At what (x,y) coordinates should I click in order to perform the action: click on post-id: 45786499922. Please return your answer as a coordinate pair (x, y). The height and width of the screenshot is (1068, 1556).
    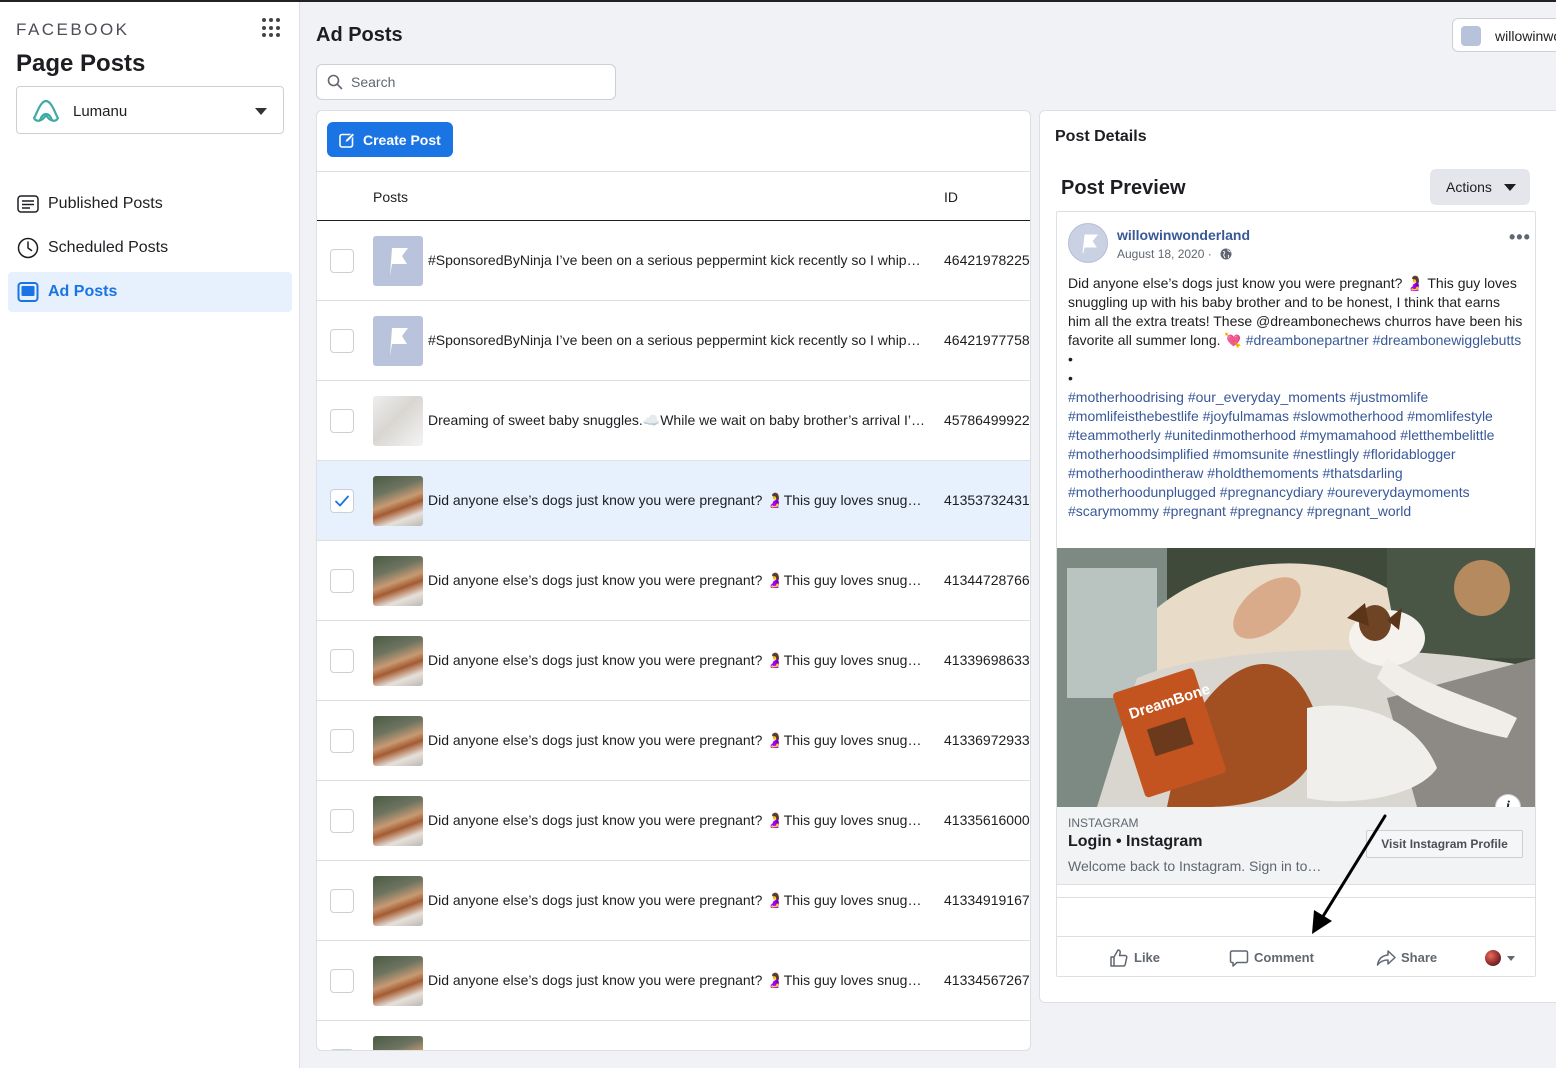
    Looking at the image, I should click on (987, 420).